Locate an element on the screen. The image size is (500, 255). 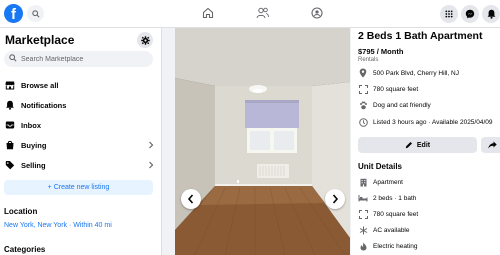
sidebar-item-label: Inbox is located at coordinates (31, 125).